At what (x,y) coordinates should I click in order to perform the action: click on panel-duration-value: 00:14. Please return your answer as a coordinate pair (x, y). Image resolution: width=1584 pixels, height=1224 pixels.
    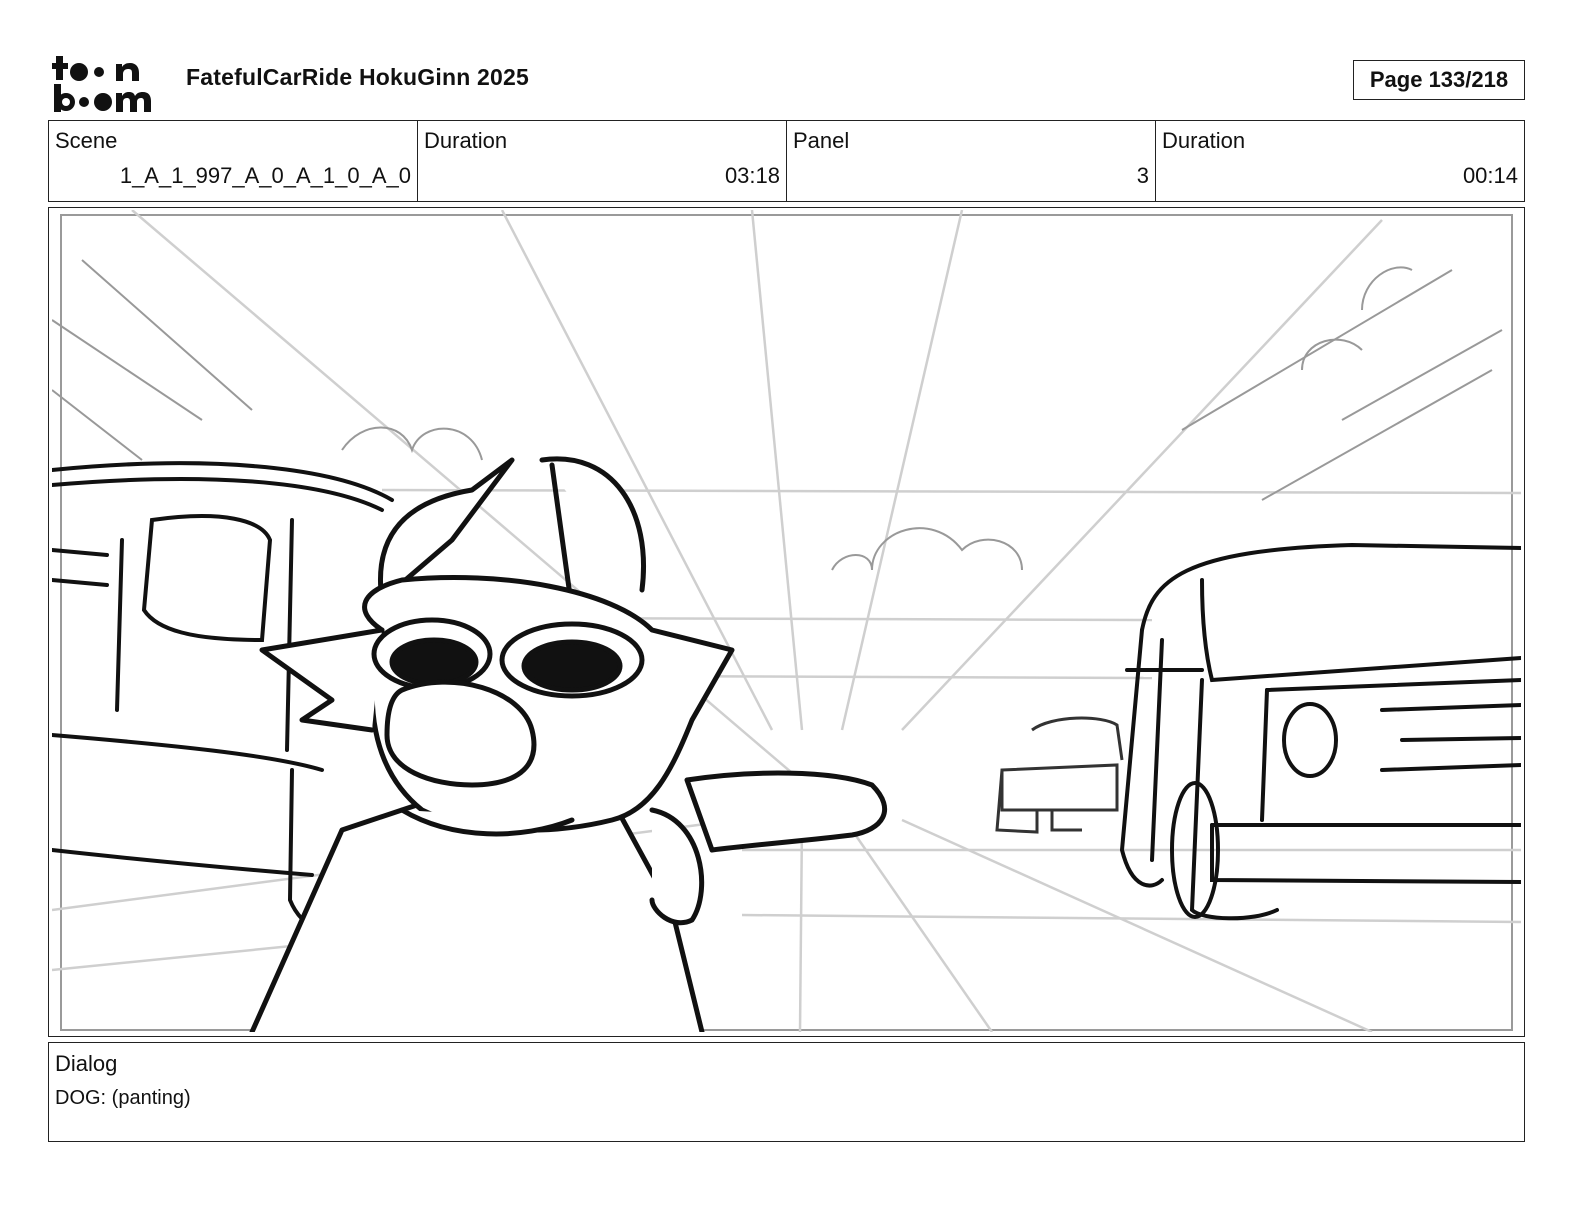
    Looking at the image, I should click on (1490, 175).